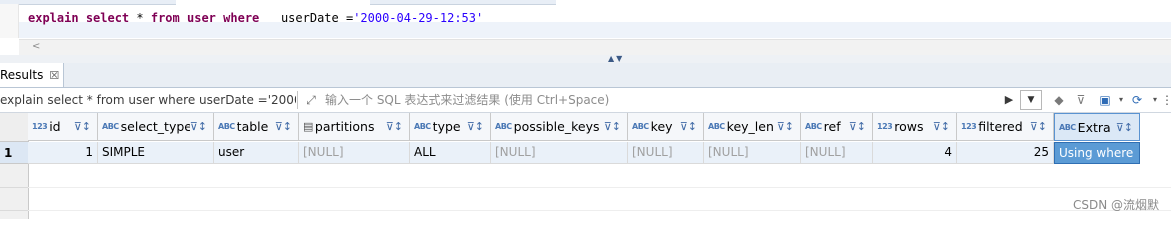 The width and height of the screenshot is (1171, 240). Describe the element at coordinates (63, 153) in the screenshot. I see `cell-id: 1` at that location.